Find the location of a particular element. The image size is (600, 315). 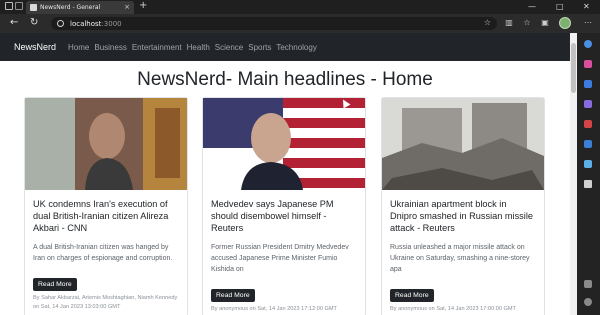

outlook-icon is located at coordinates (588, 144).